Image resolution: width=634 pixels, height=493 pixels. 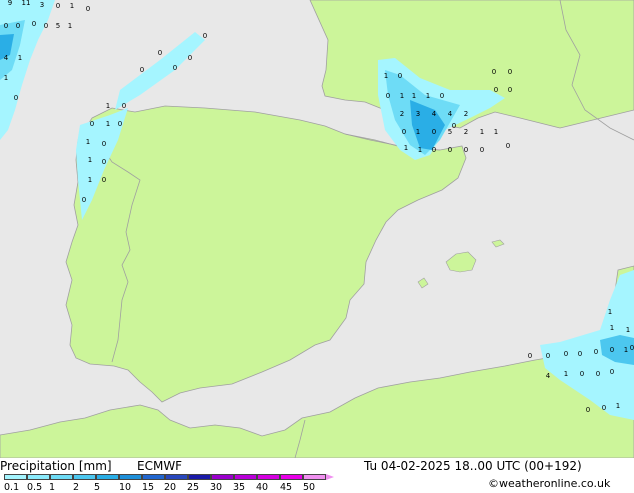 I want to click on legend-level-label: 1, so click(x=52, y=487).